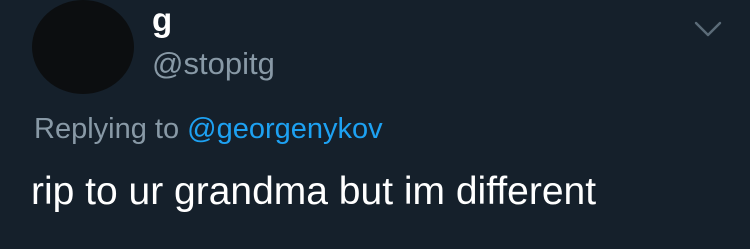 The width and height of the screenshot is (750, 249). Describe the element at coordinates (107, 129) in the screenshot. I see `replying-to-label: Replying to` at that location.